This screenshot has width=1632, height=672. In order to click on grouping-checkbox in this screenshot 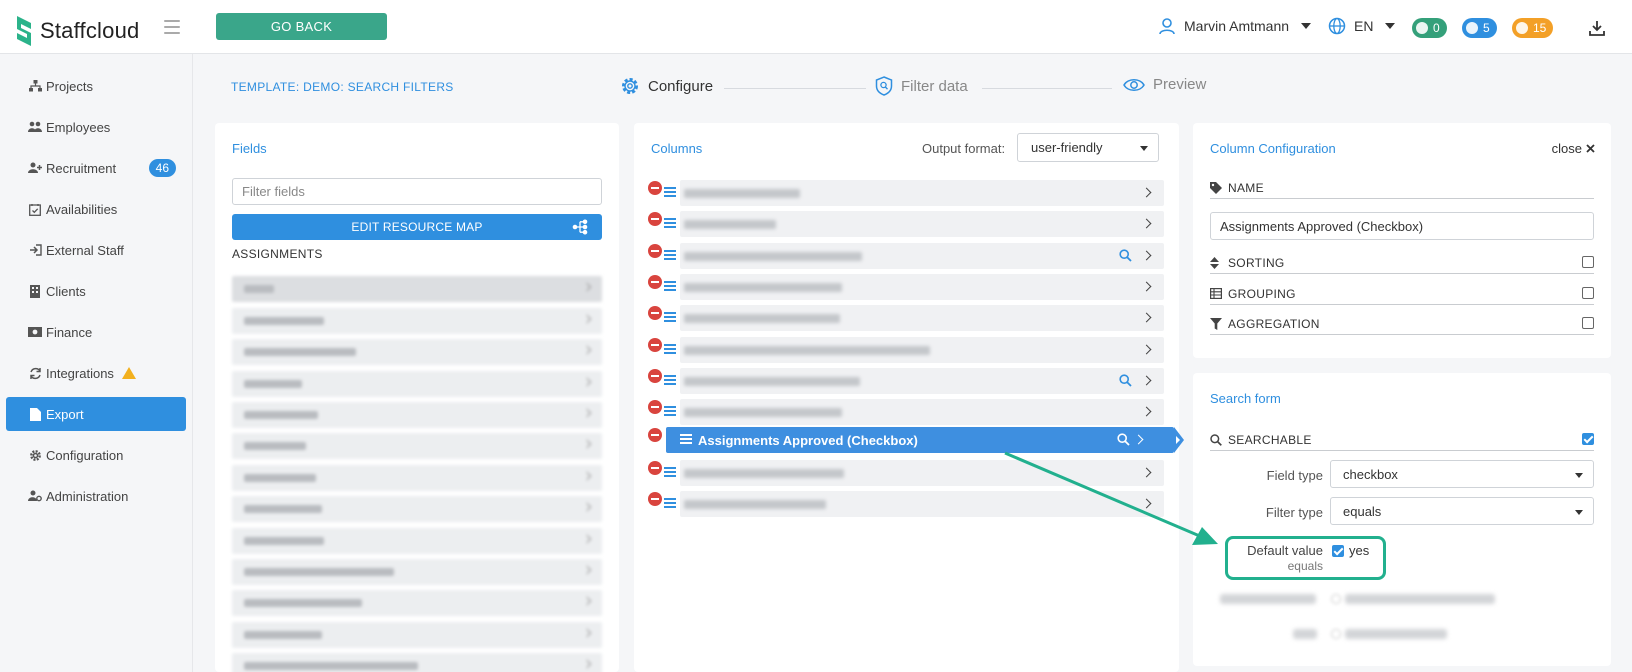, I will do `click(1588, 293)`.